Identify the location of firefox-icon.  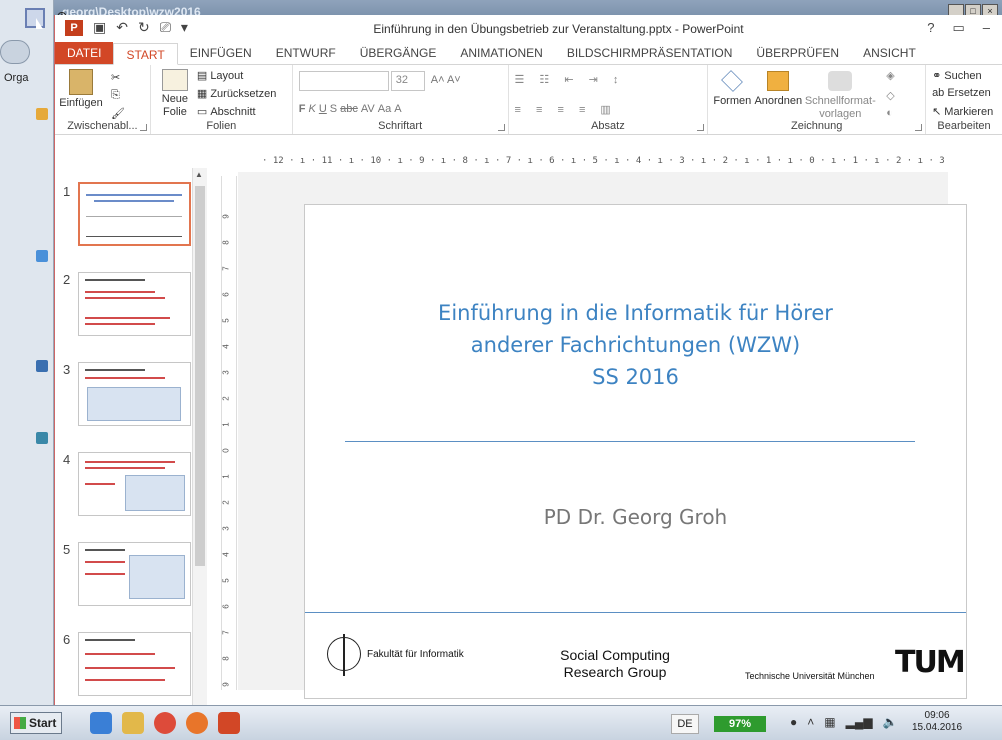
(197, 723).